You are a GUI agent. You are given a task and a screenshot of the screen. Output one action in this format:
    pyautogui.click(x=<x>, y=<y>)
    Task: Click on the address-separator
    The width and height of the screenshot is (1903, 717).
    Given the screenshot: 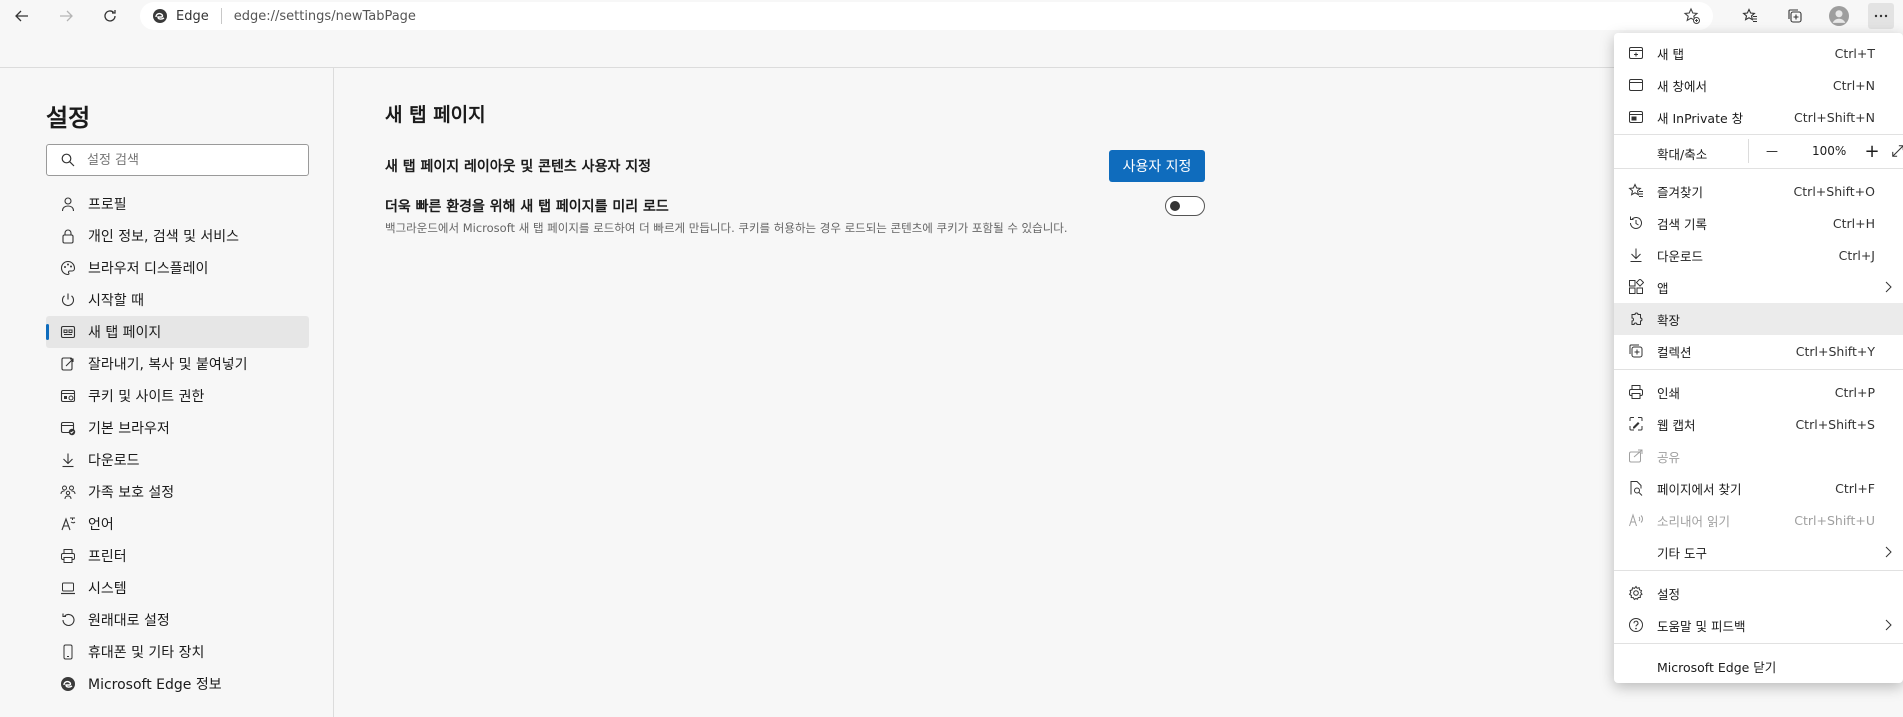 What is the action you would take?
    pyautogui.click(x=221, y=16)
    